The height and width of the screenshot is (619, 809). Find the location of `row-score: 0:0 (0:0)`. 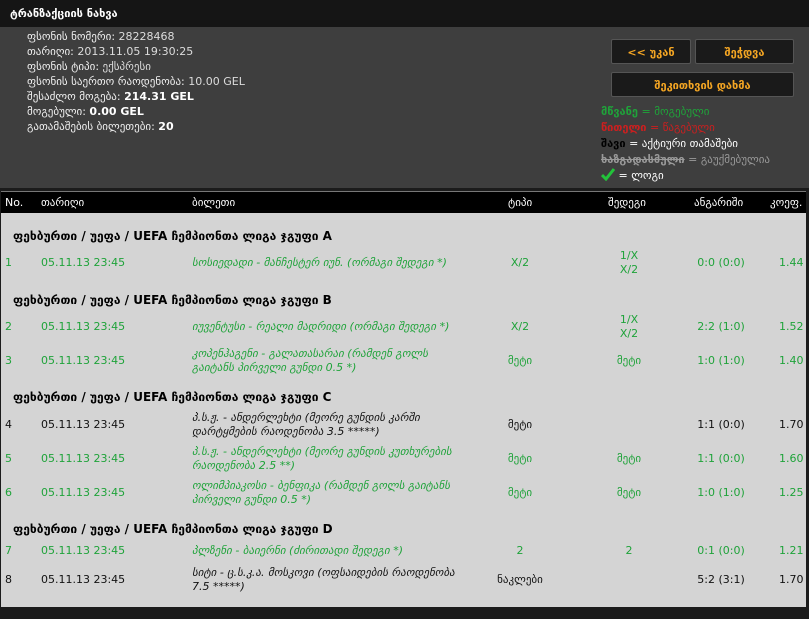

row-score: 0:0 (0:0) is located at coordinates (721, 262).